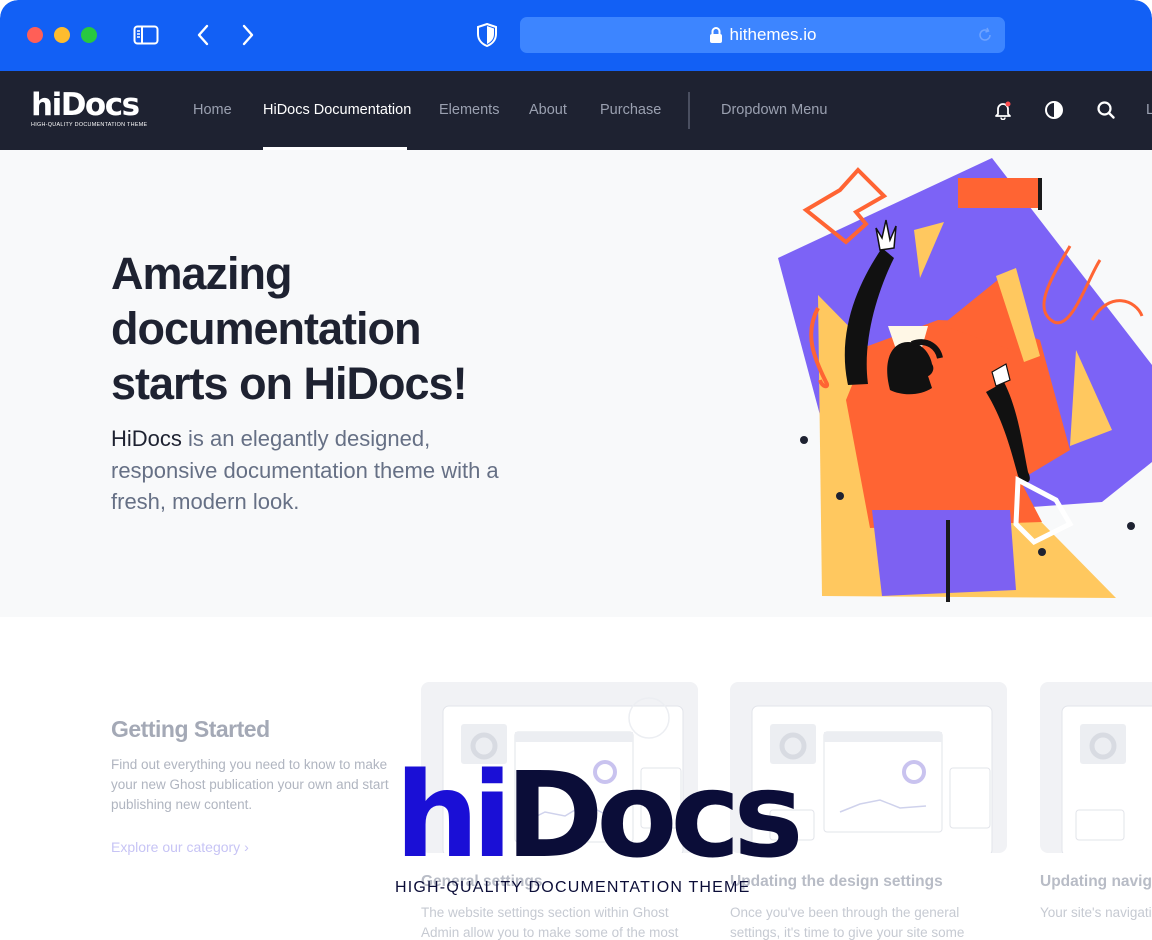  I want to click on hidocs-overlay-logo: hiDocs HIGH-QUALITY DOCUMENTATION THEME, so click(601, 828).